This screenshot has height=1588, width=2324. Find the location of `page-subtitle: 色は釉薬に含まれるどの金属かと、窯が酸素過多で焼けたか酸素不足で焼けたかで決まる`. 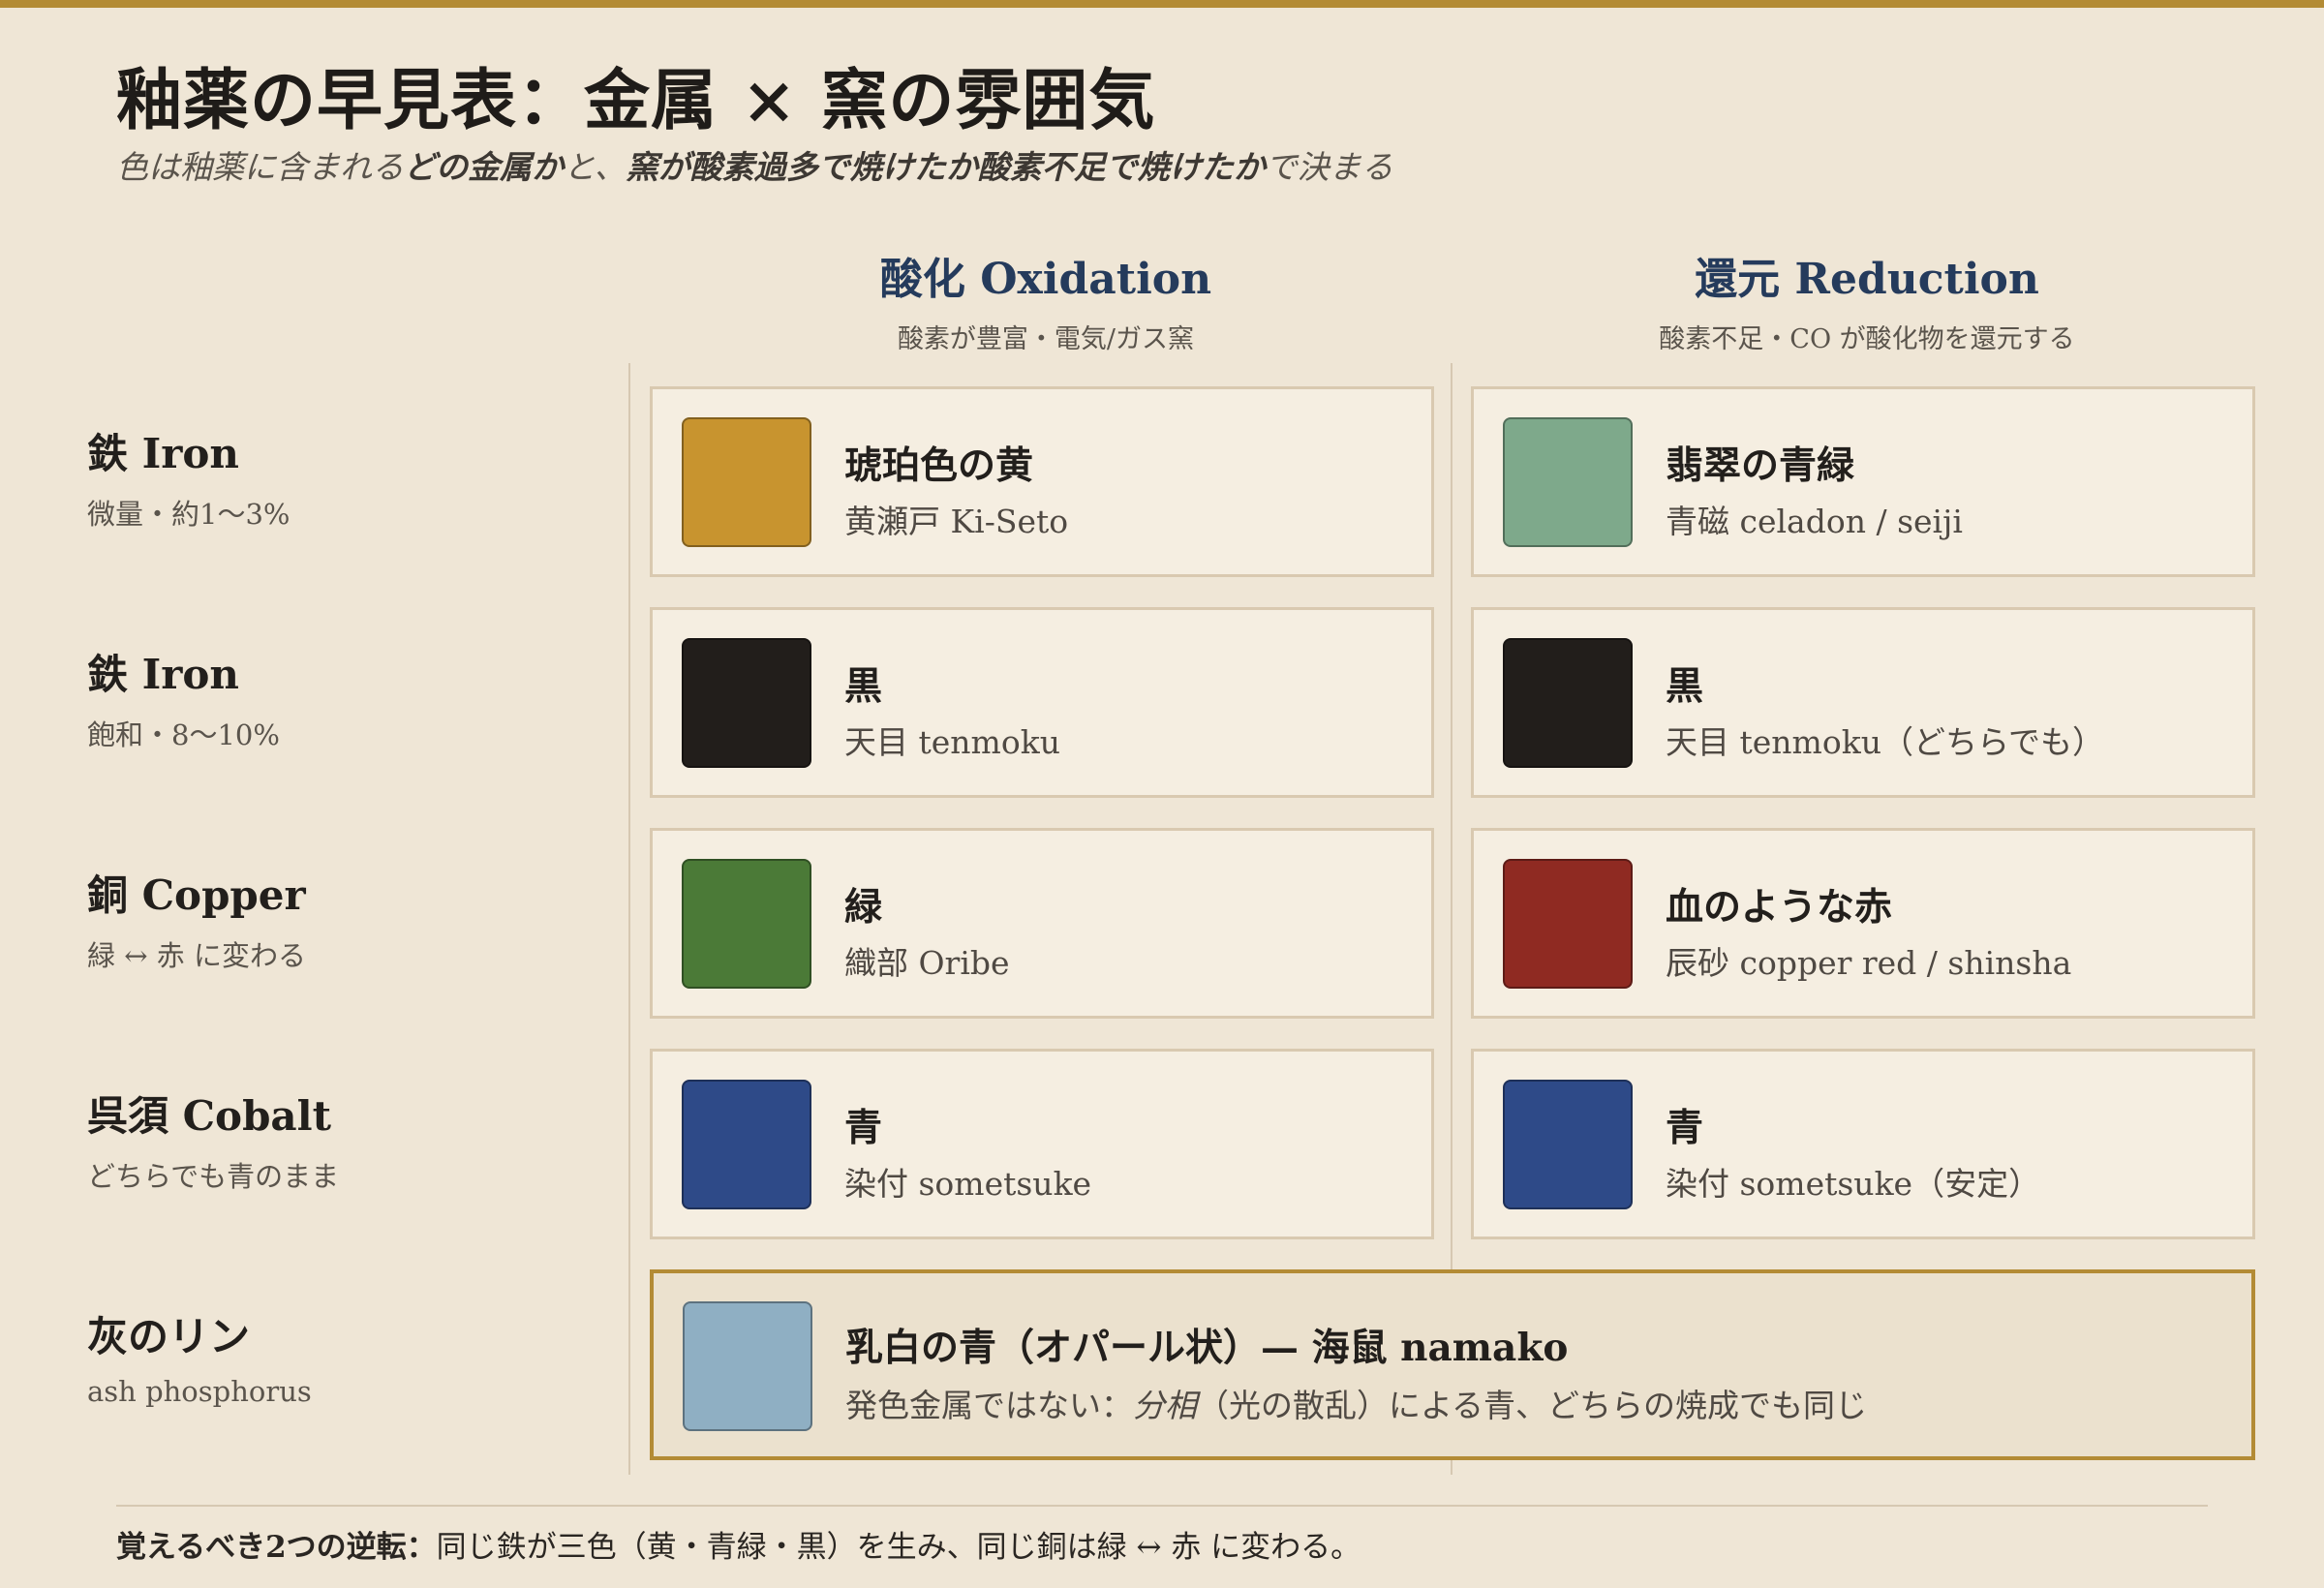

page-subtitle: 色は釉薬に含まれるどの金属かと、窯が酸素過多で焼けたか酸素不足で焼けたかで決まる is located at coordinates (755, 164).